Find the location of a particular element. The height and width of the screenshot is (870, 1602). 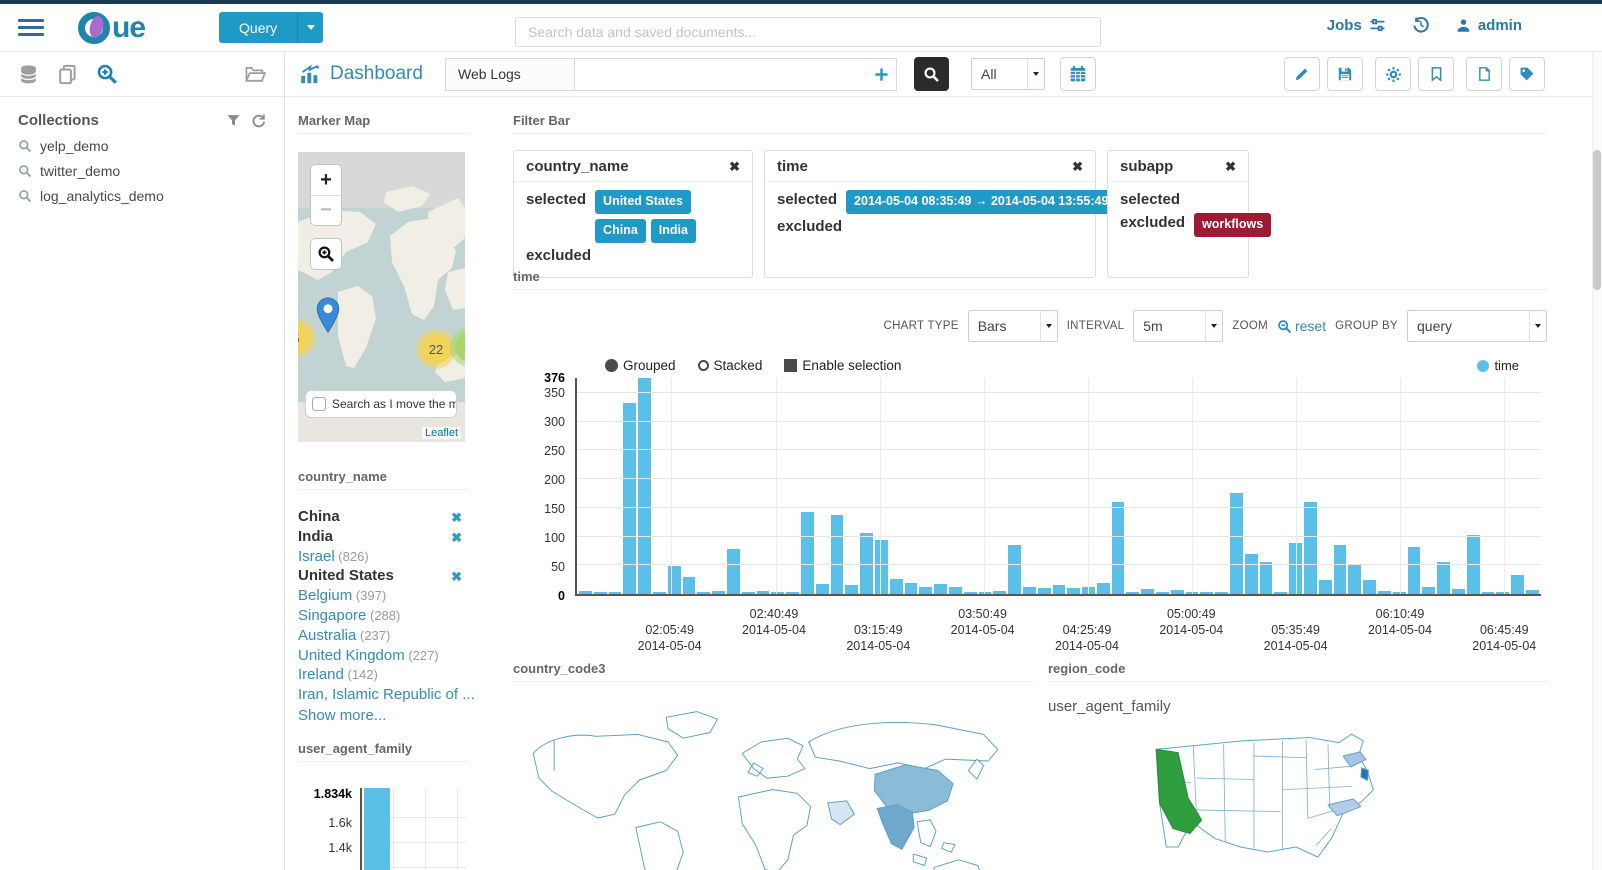

series-legend: time is located at coordinates (1498, 365).